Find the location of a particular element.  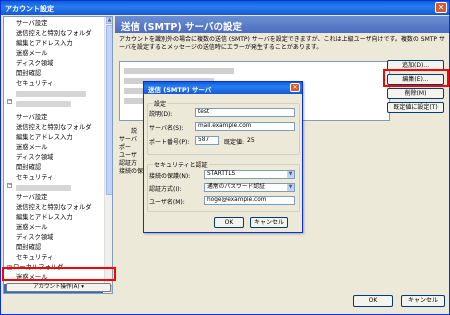

delete-button: 削除(M) is located at coordinates (415, 93).